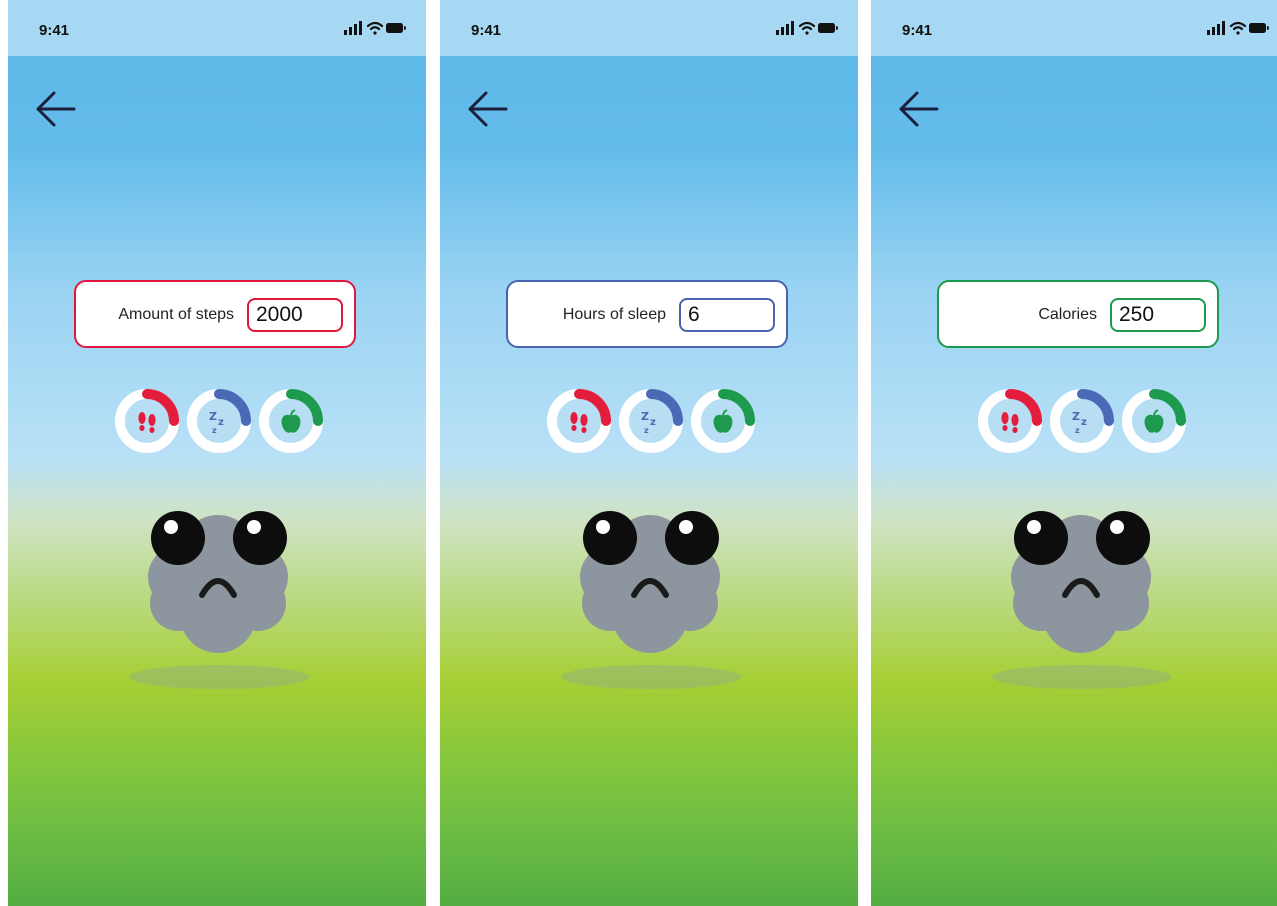  Describe the element at coordinates (727, 315) in the screenshot. I see `sleep-input: 6` at that location.